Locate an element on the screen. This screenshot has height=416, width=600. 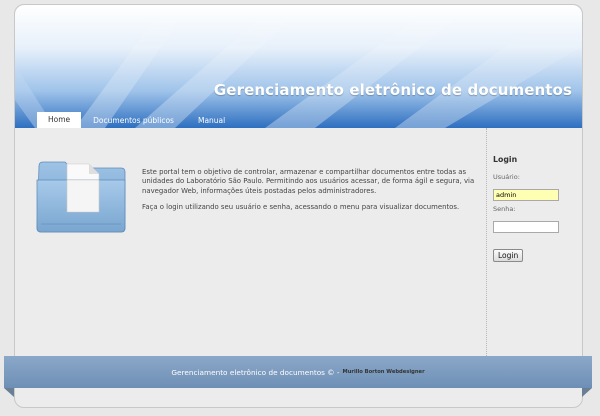
footer-fold-right is located at coordinates (587, 392).